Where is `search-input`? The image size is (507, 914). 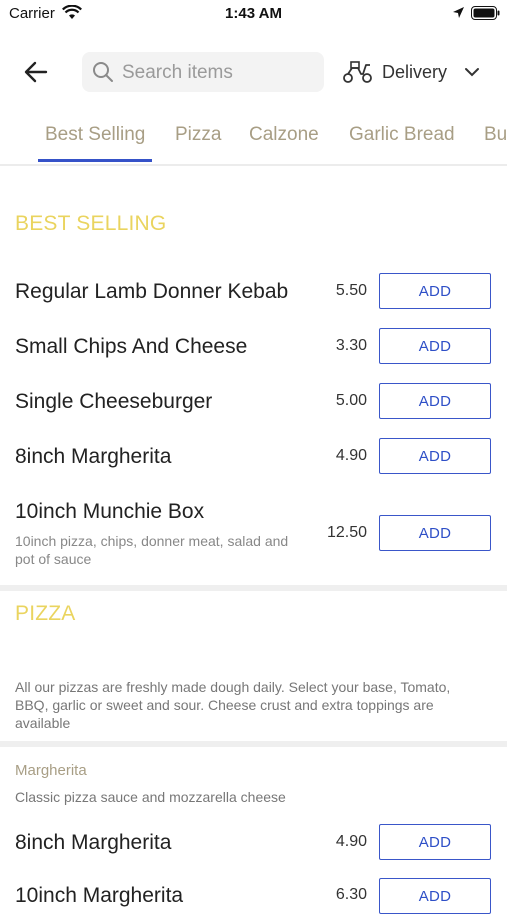
search-input is located at coordinates (220, 73).